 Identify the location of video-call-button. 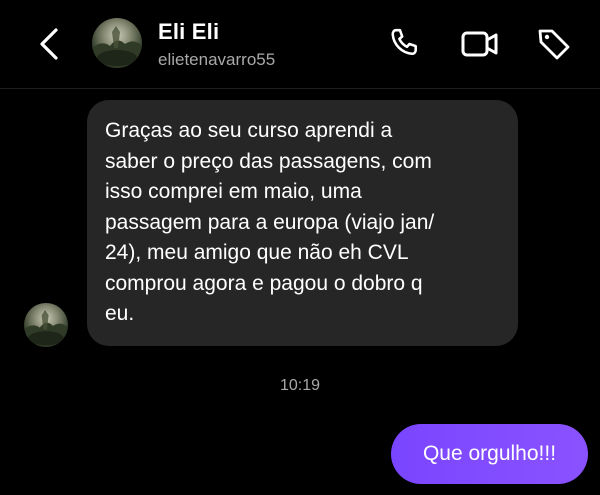
(480, 44).